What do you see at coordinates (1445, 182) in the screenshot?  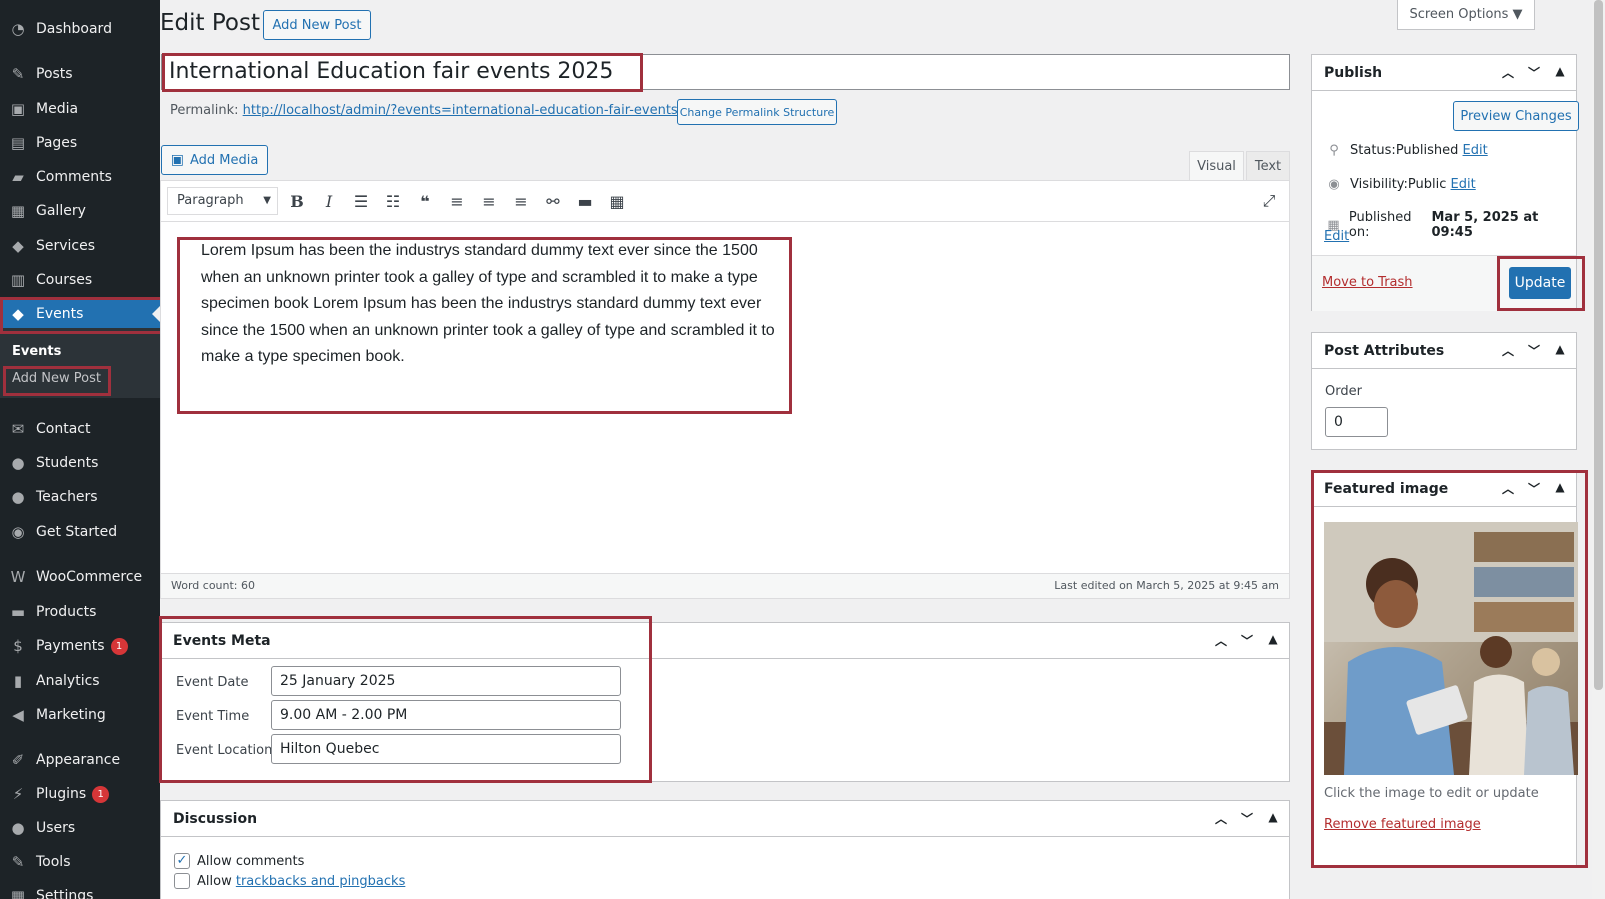 I see `publish-box: Publish ︿ ﹀ ▲ Preview Changes ⚲ Status` at bounding box center [1445, 182].